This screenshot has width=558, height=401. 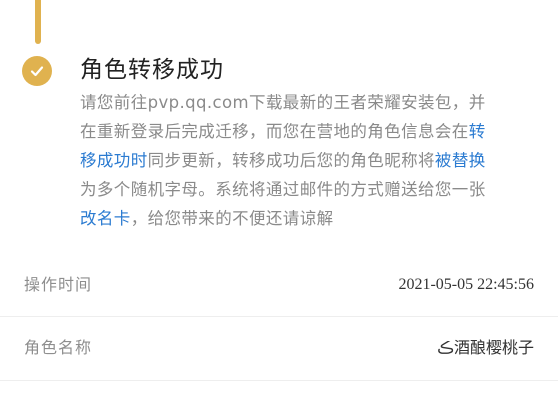 I want to click on status-title: 角色转移成功, so click(x=152, y=70).